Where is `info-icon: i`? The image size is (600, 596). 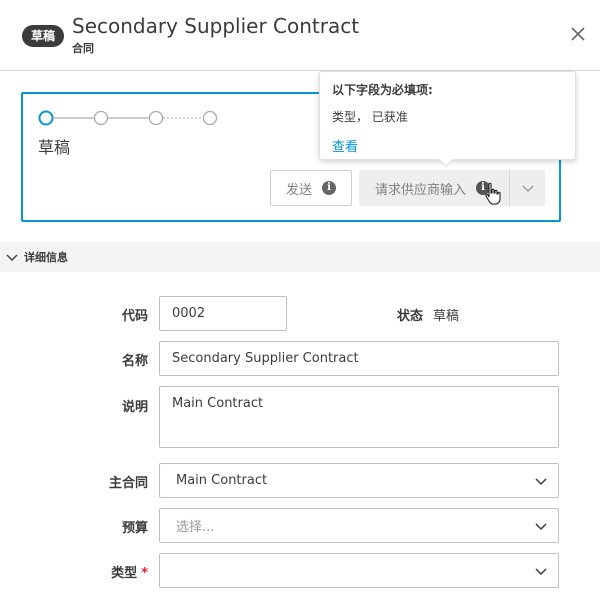
info-icon: i is located at coordinates (329, 188).